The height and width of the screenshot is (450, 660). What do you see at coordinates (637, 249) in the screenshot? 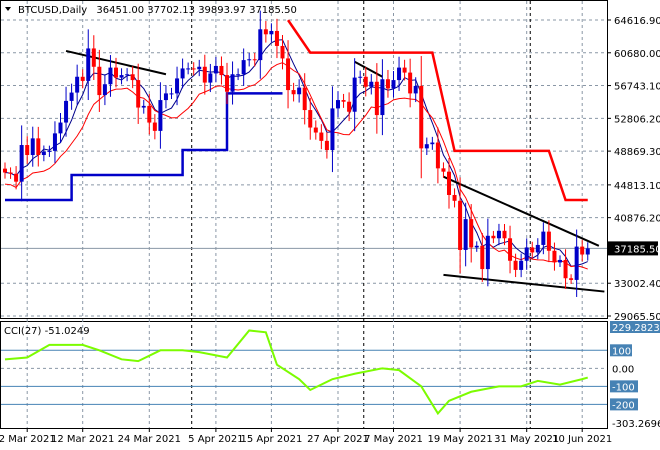
I see `current-price-label: 37185.50` at bounding box center [637, 249].